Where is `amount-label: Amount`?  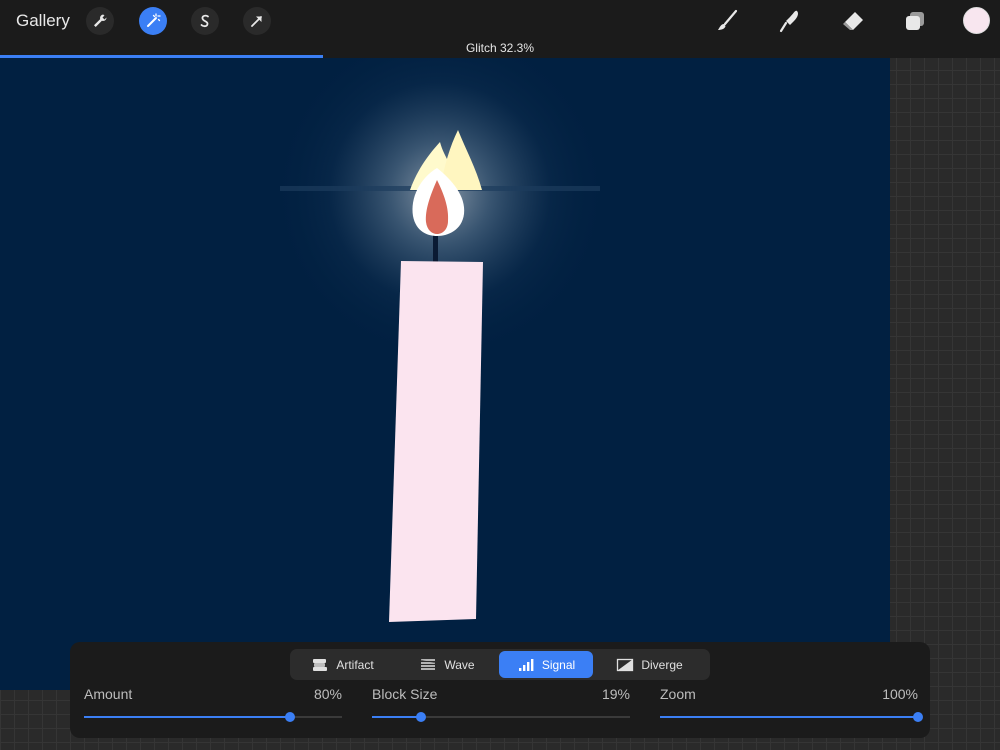 amount-label: Amount is located at coordinates (108, 694).